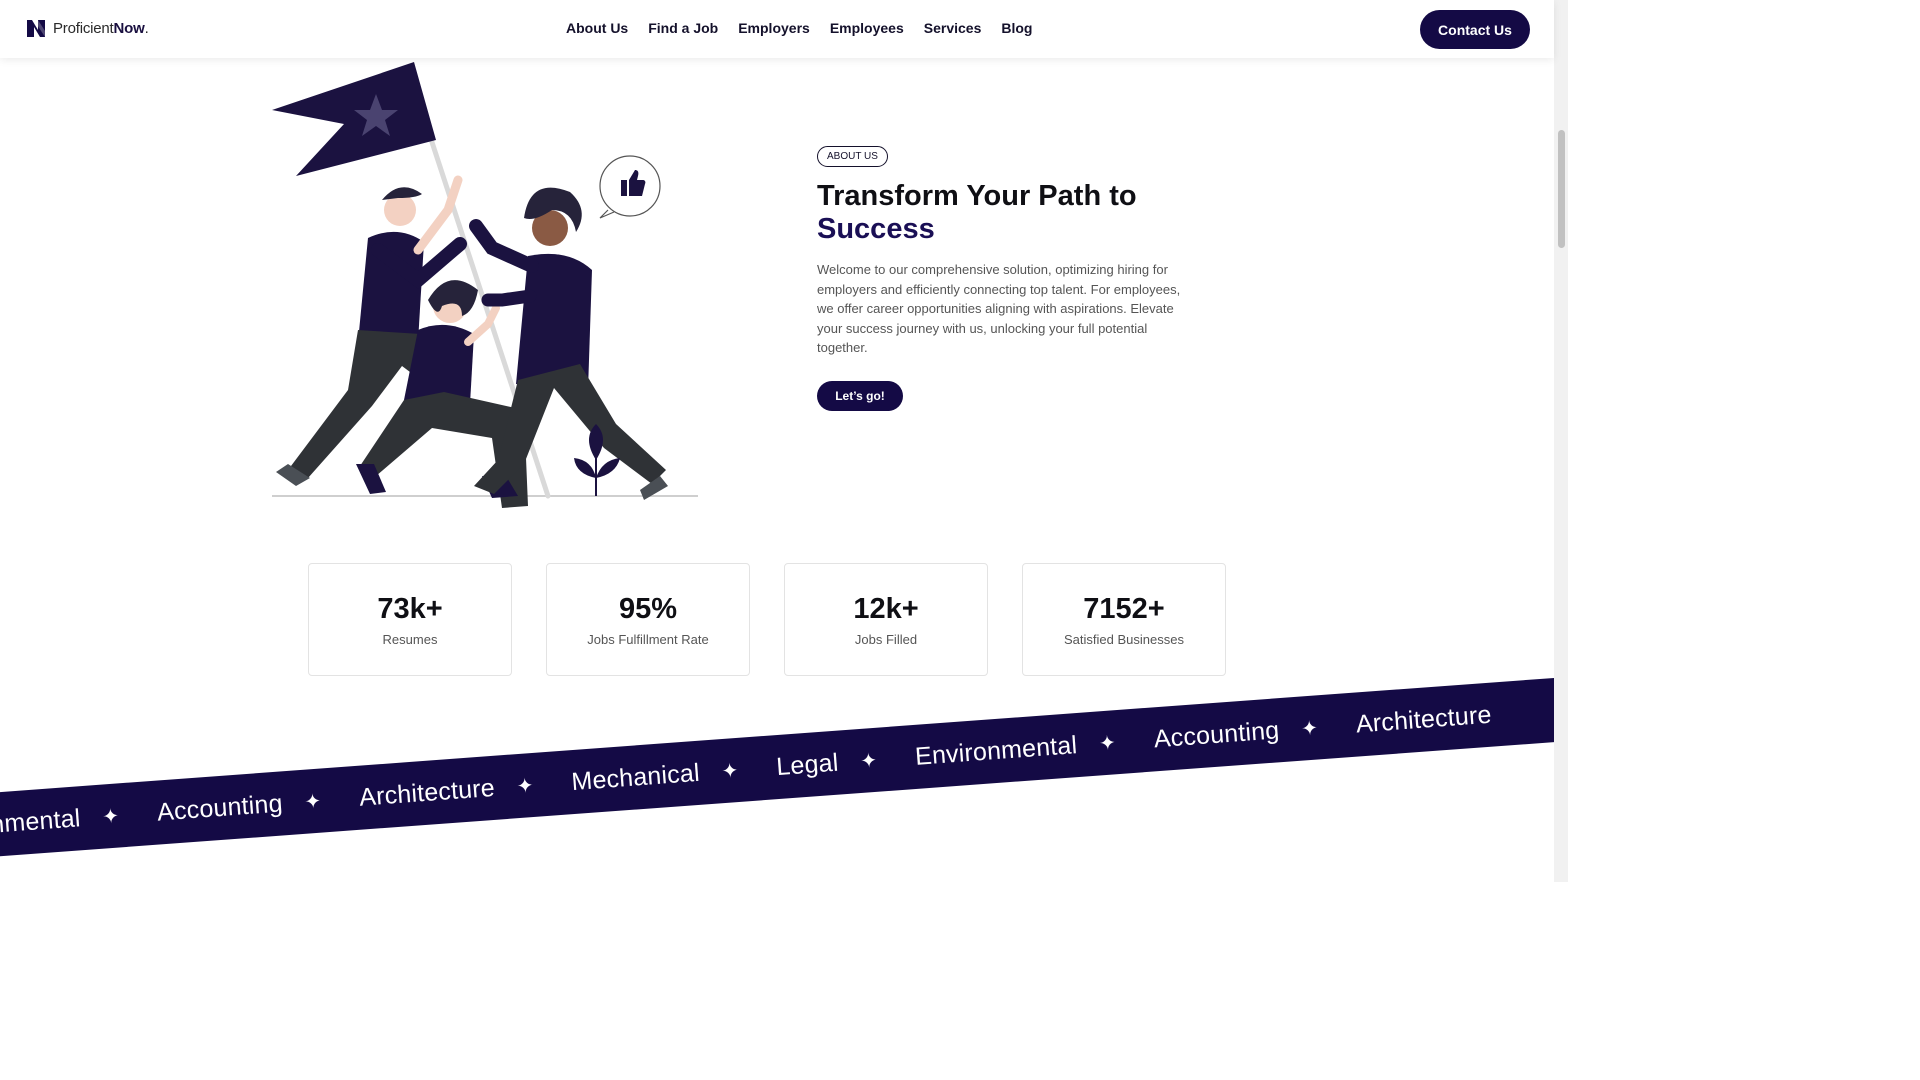  Describe the element at coordinates (635, 777) in the screenshot. I see `ribbon-item-label: Mechanical` at that location.